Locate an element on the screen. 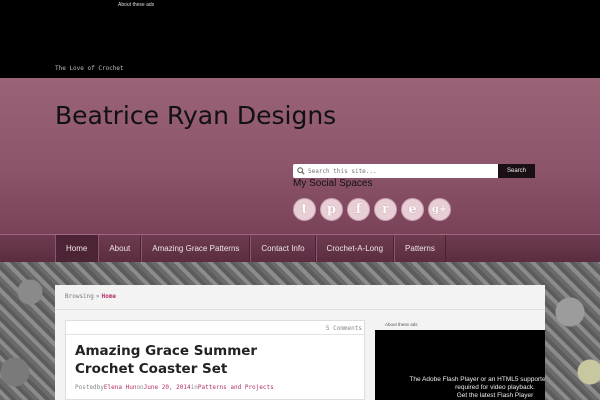 This screenshot has height=400, width=600. nav-item-contact-info: Contact Info is located at coordinates (283, 248).